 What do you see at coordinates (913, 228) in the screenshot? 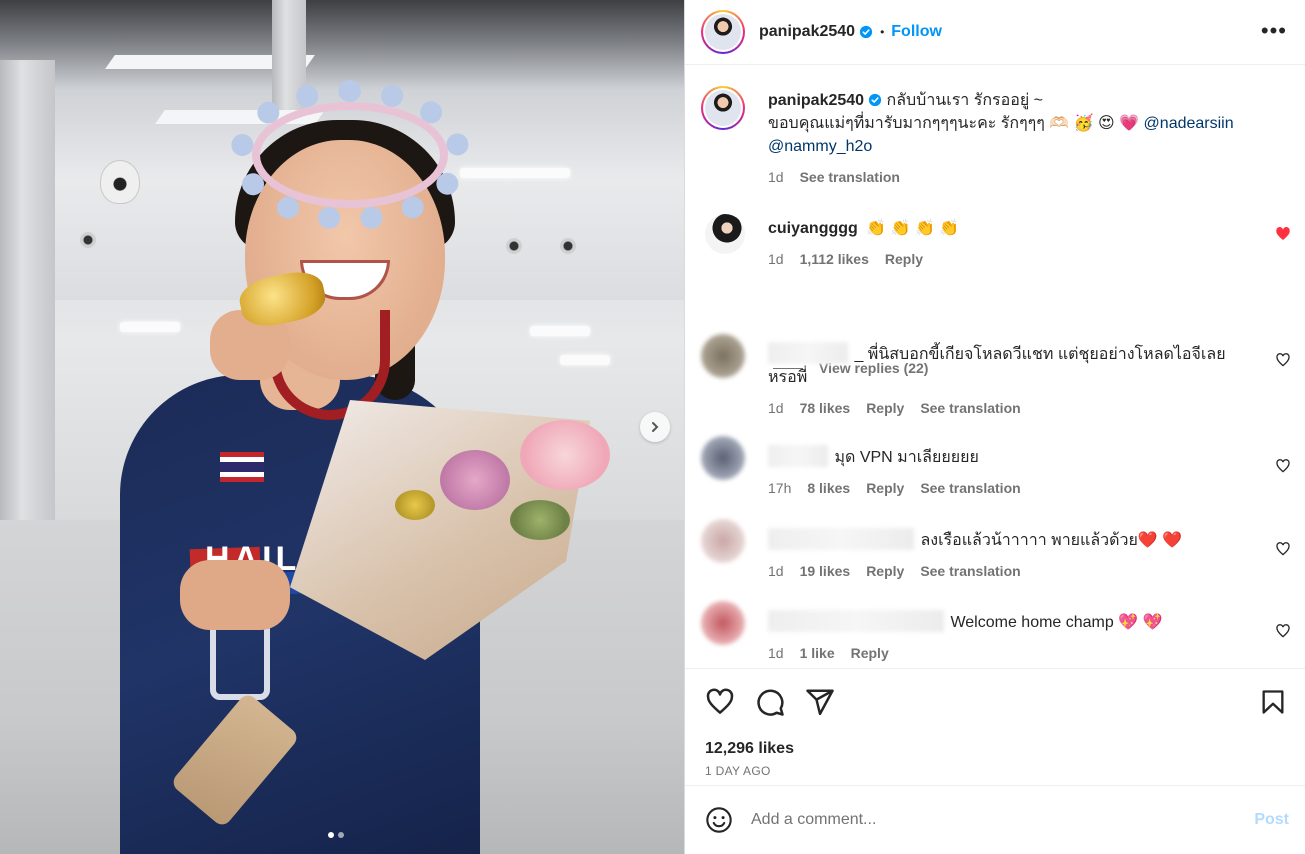
I see `comment-text: 👏 👏 👏 👏` at bounding box center [913, 228].